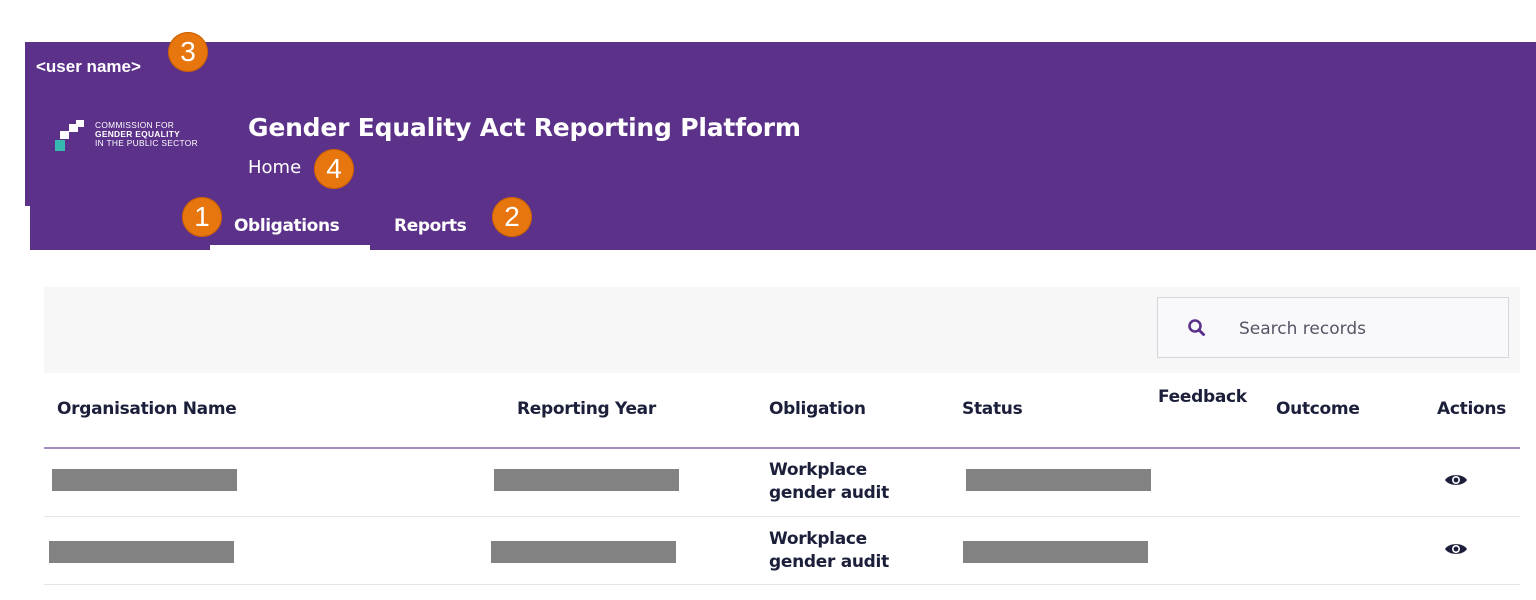 The width and height of the screenshot is (1536, 600). I want to click on column-header-status: Status, so click(992, 409).